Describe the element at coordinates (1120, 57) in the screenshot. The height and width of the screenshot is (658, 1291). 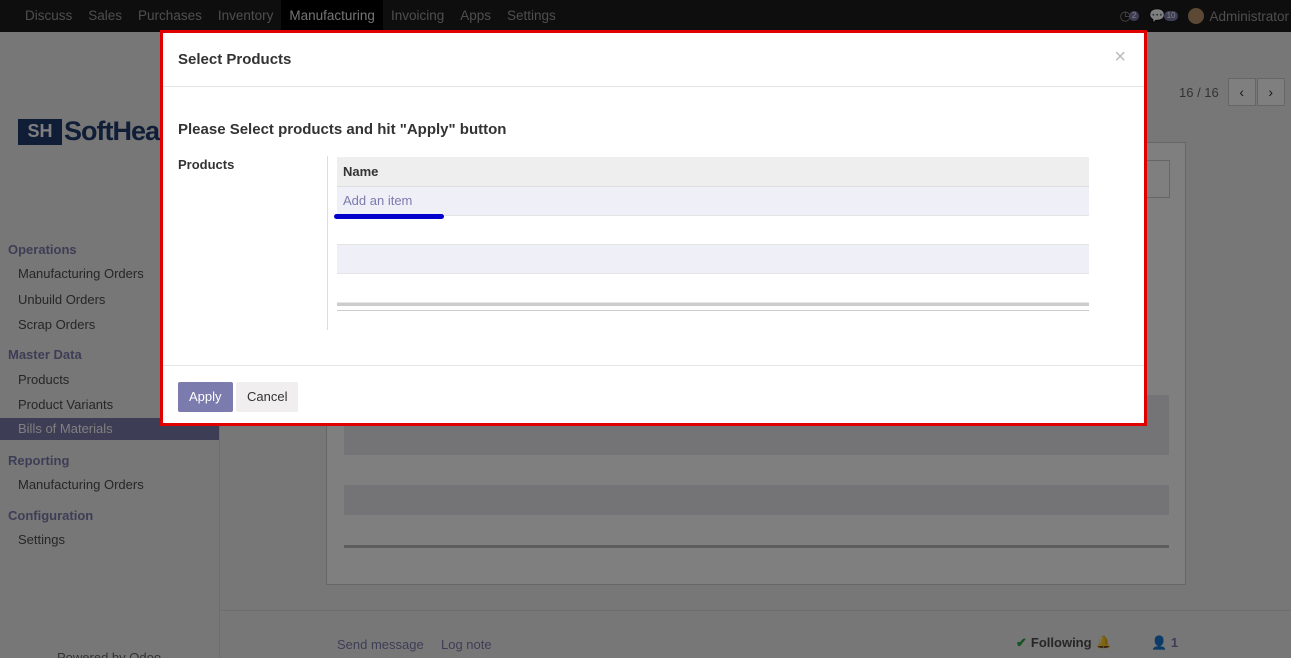
I see `close-icon: ×` at that location.